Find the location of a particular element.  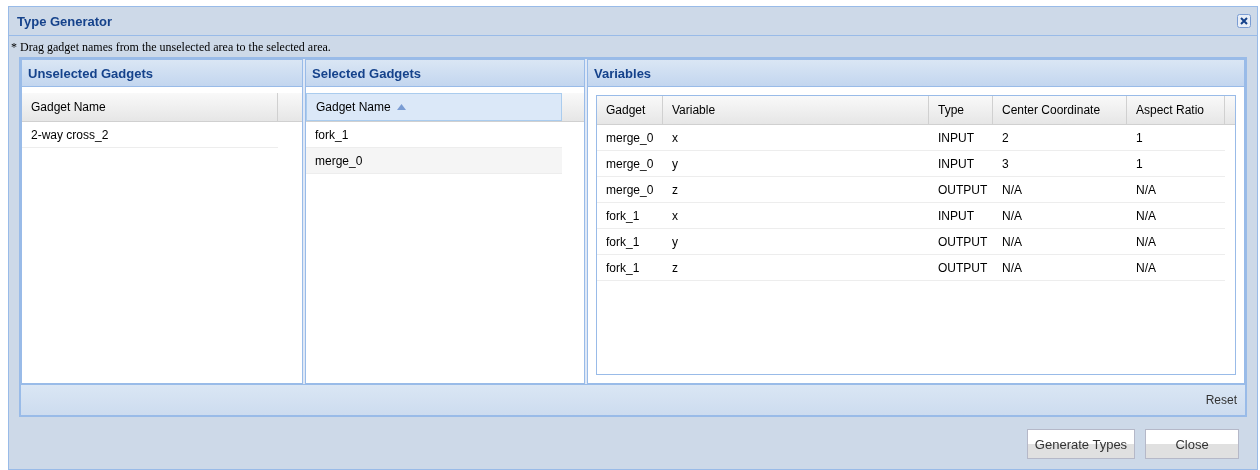

gadget-row: fork_1 is located at coordinates (332, 134).